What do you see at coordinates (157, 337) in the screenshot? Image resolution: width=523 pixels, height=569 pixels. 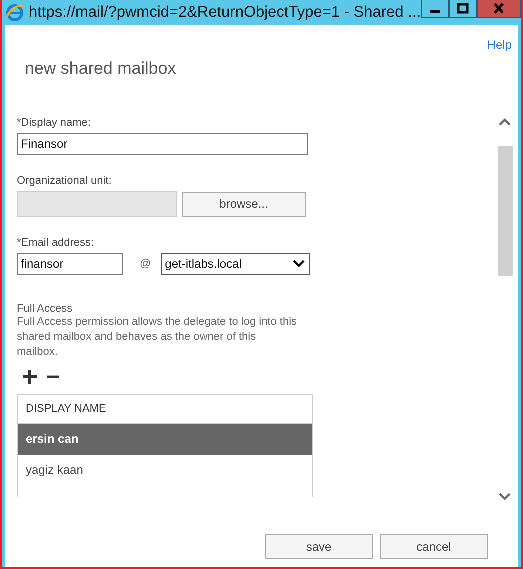 I see `section-description: Full Access permission allows the delegate to log into this shared mailbox and behaves as the owner of this mailbox.` at bounding box center [157, 337].